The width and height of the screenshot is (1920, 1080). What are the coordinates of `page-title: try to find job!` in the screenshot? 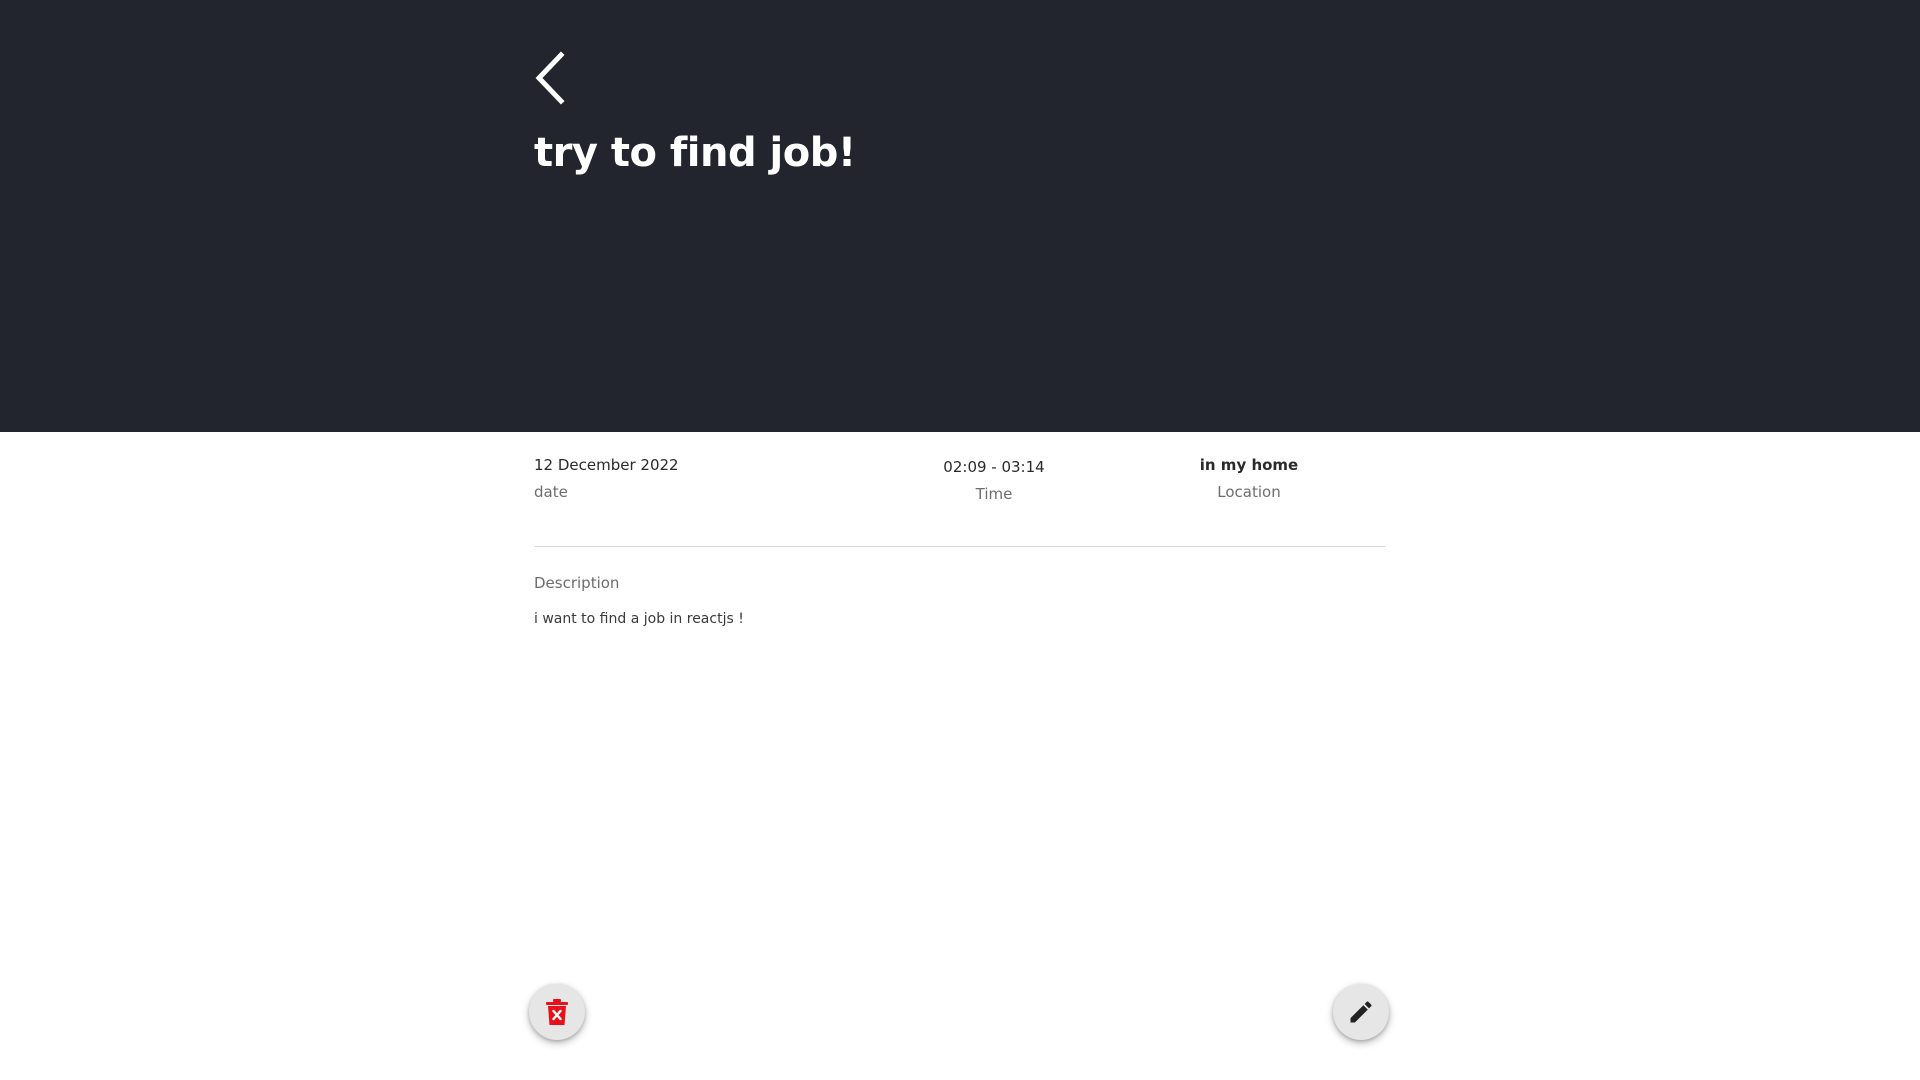 It's located at (695, 153).